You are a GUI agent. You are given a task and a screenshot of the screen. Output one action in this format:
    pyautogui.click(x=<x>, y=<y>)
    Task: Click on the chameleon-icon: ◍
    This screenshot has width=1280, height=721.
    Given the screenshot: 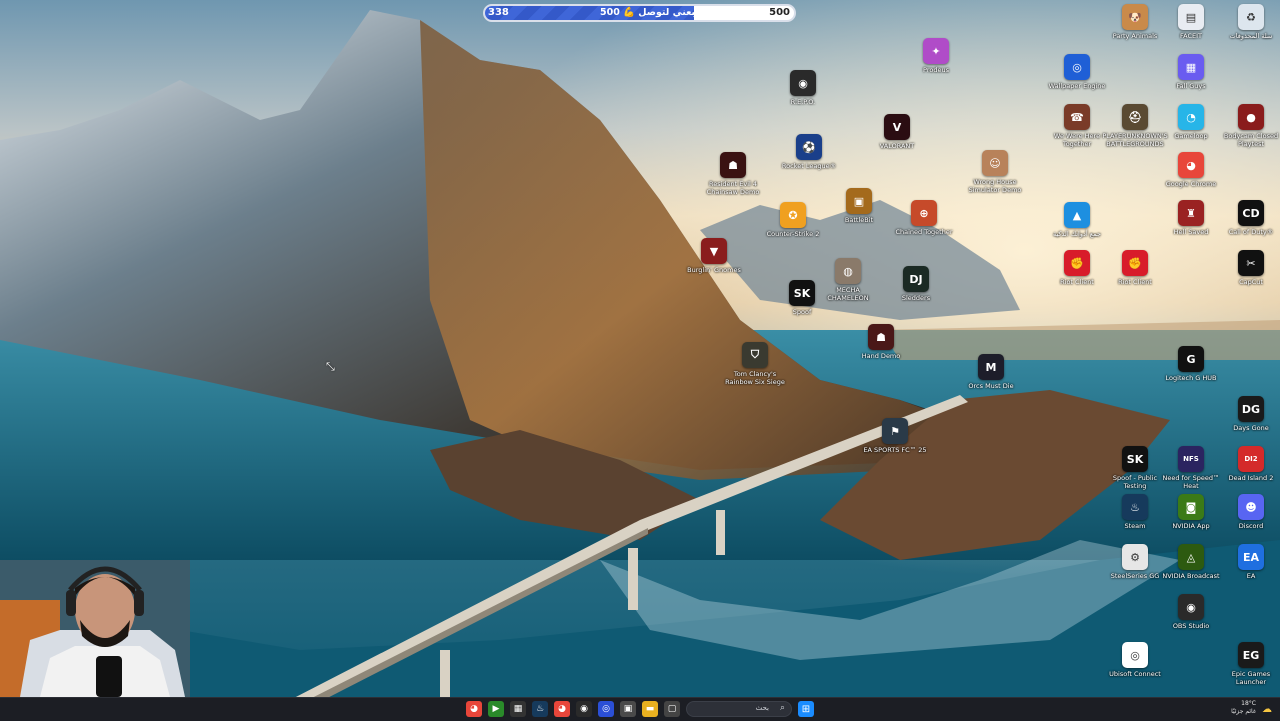 What is the action you would take?
    pyautogui.click(x=848, y=271)
    